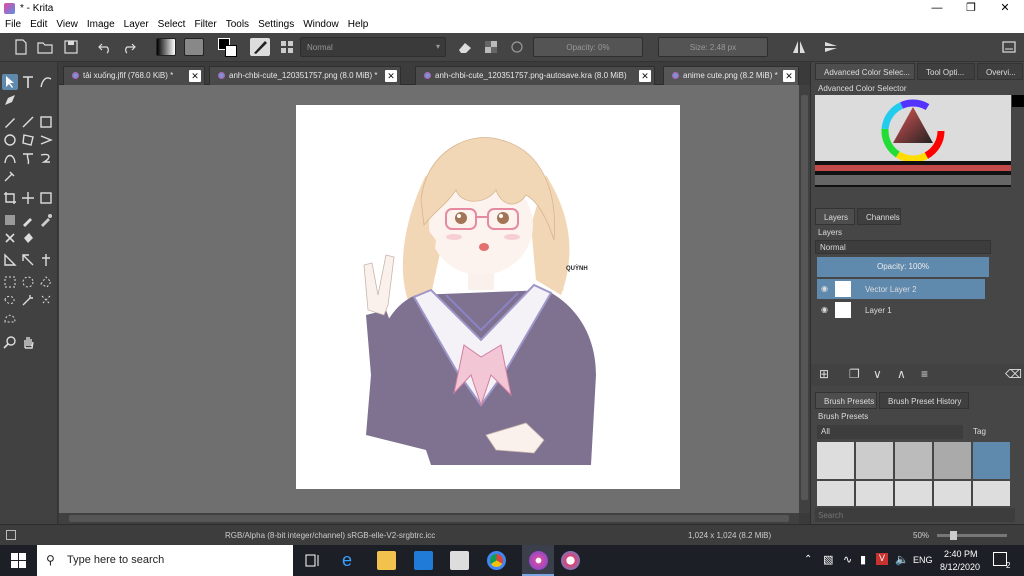 The height and width of the screenshot is (576, 1024). What do you see at coordinates (10, 82) in the screenshot?
I see `select-shapes-tool-icon` at bounding box center [10, 82].